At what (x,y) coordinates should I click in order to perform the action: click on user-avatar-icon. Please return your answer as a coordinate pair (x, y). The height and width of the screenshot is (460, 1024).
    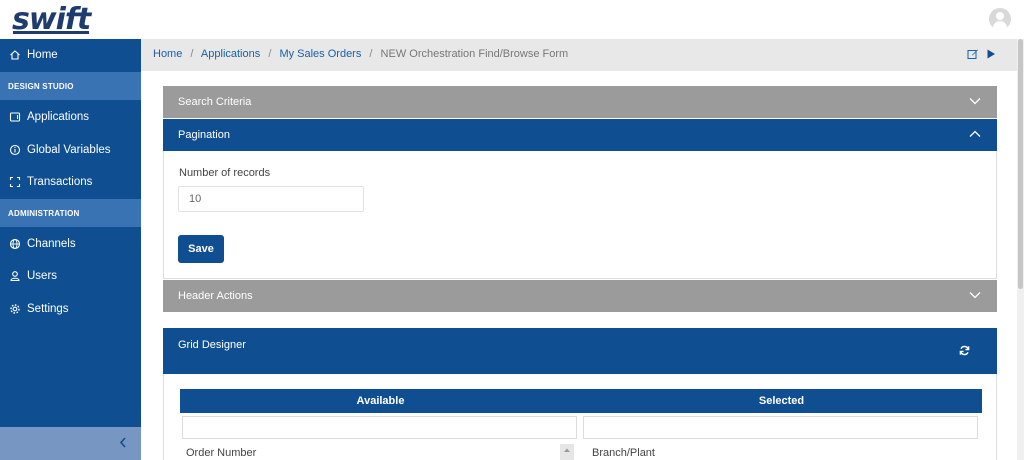
    Looking at the image, I should click on (1000, 19).